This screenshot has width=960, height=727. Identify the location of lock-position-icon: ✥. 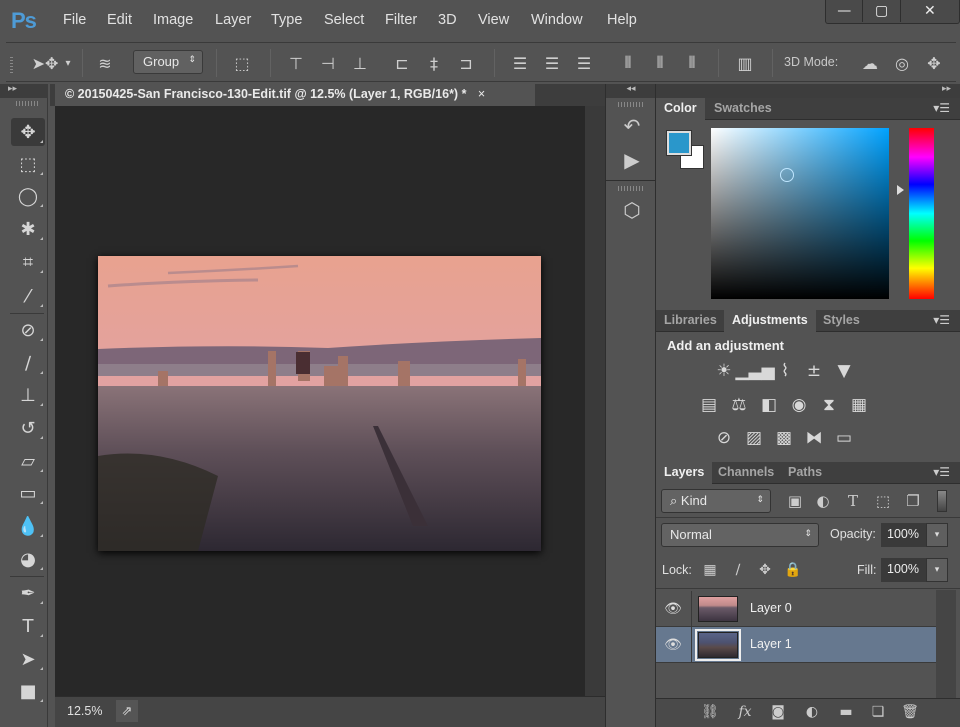
(765, 570).